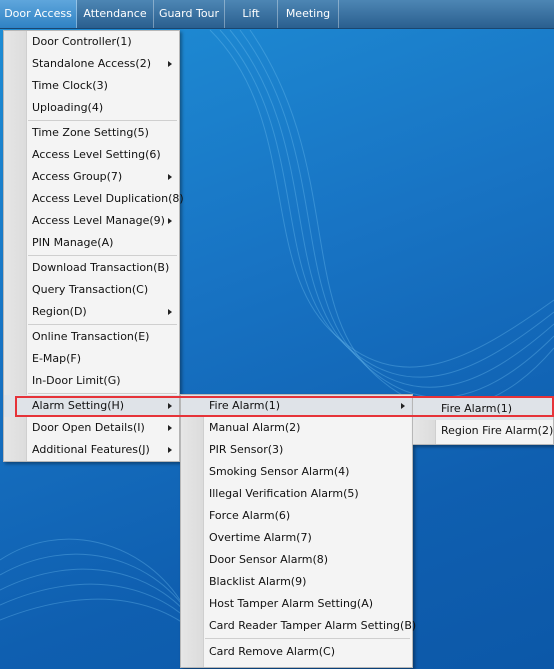 This screenshot has width=554, height=669. I want to click on menu-item-access-group: Access Group(7), so click(91, 177).